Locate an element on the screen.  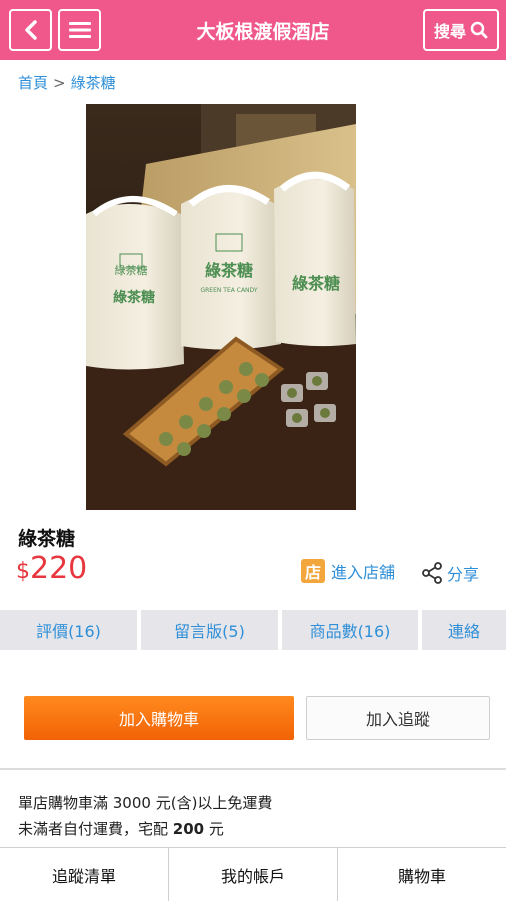
back-button is located at coordinates (30, 30).